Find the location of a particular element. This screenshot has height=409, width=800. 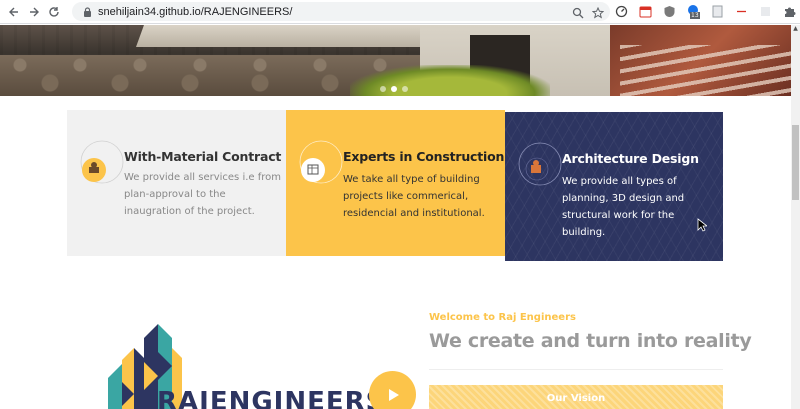

zoom-icon is located at coordinates (578, 13).